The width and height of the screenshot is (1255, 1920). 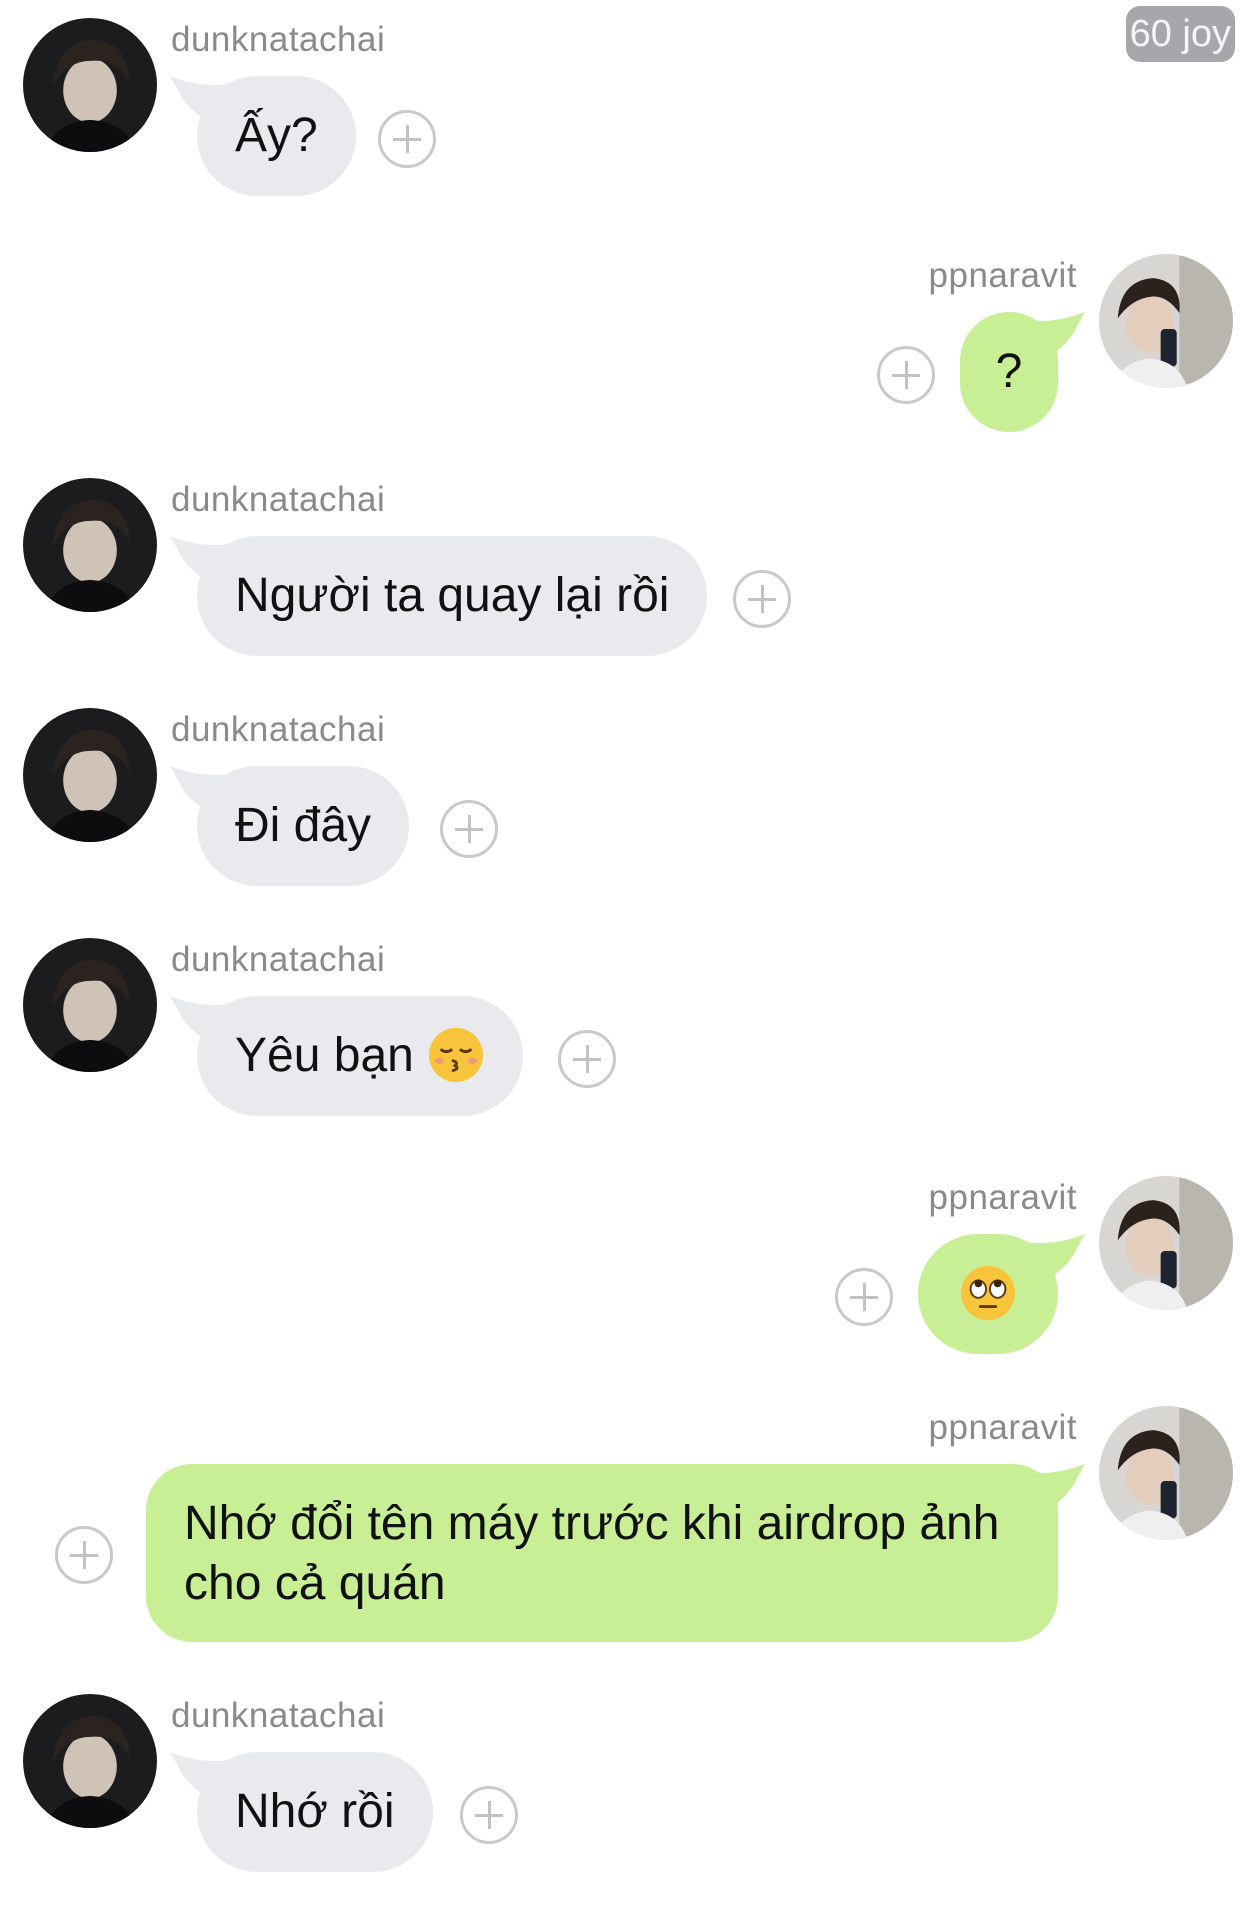 I want to click on message-bubble: Đi đây, so click(x=303, y=826).